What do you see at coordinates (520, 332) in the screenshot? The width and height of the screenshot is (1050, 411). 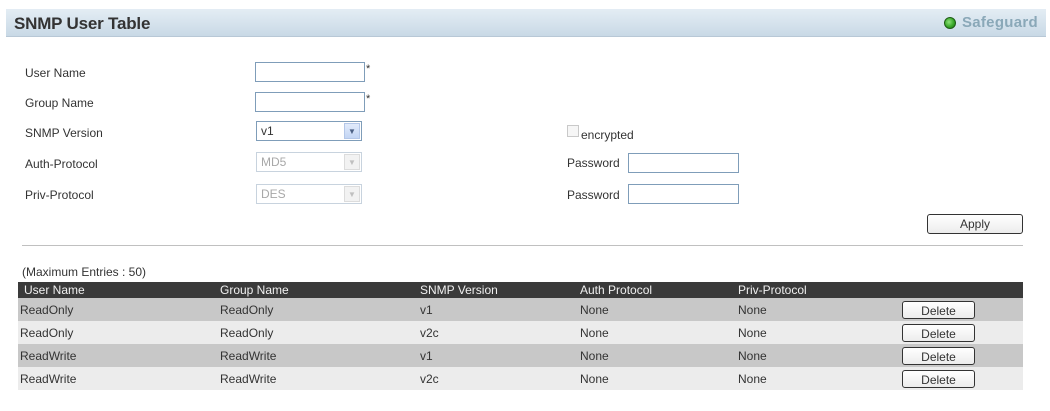 I see `table-row: ReadOnly ReadOnly v2c None None Delete` at bounding box center [520, 332].